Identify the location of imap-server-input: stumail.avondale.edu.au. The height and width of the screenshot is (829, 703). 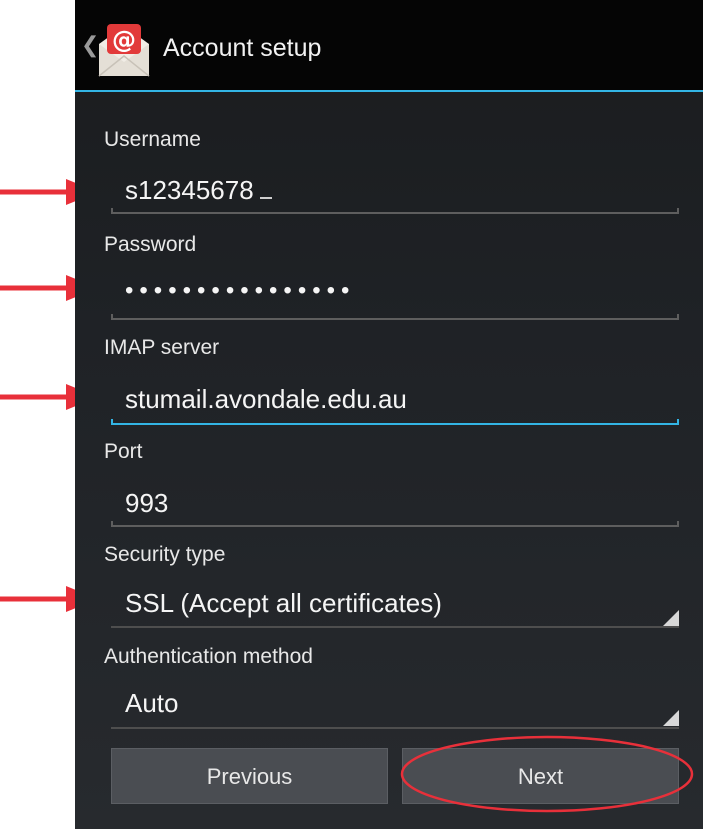
(266, 399).